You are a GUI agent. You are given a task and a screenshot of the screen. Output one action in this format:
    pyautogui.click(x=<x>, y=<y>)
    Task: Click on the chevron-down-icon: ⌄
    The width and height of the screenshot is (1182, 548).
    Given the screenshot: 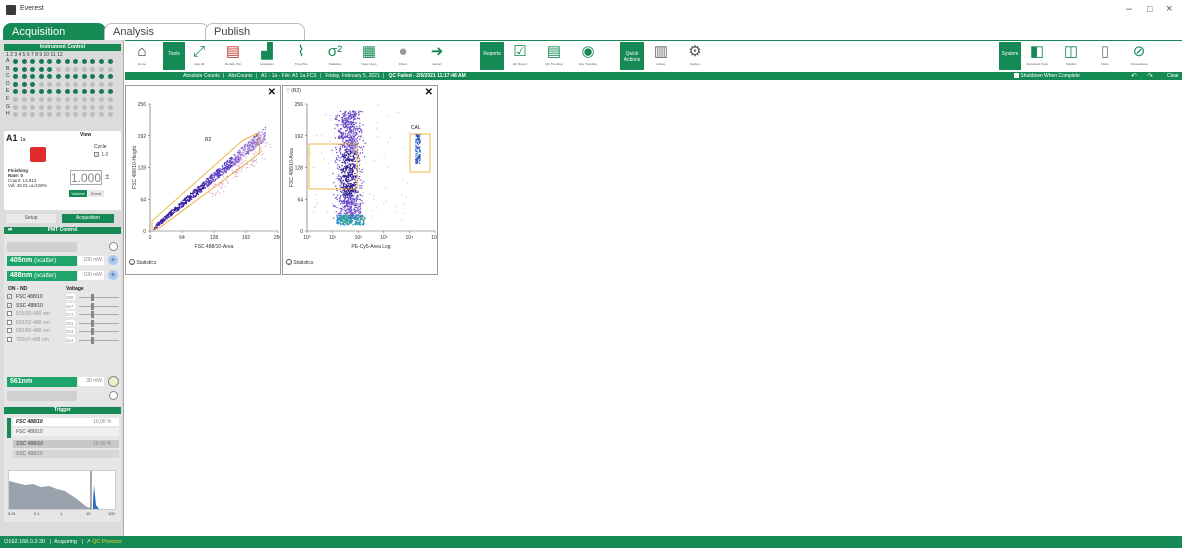 What is the action you would take?
    pyautogui.click(x=132, y=262)
    